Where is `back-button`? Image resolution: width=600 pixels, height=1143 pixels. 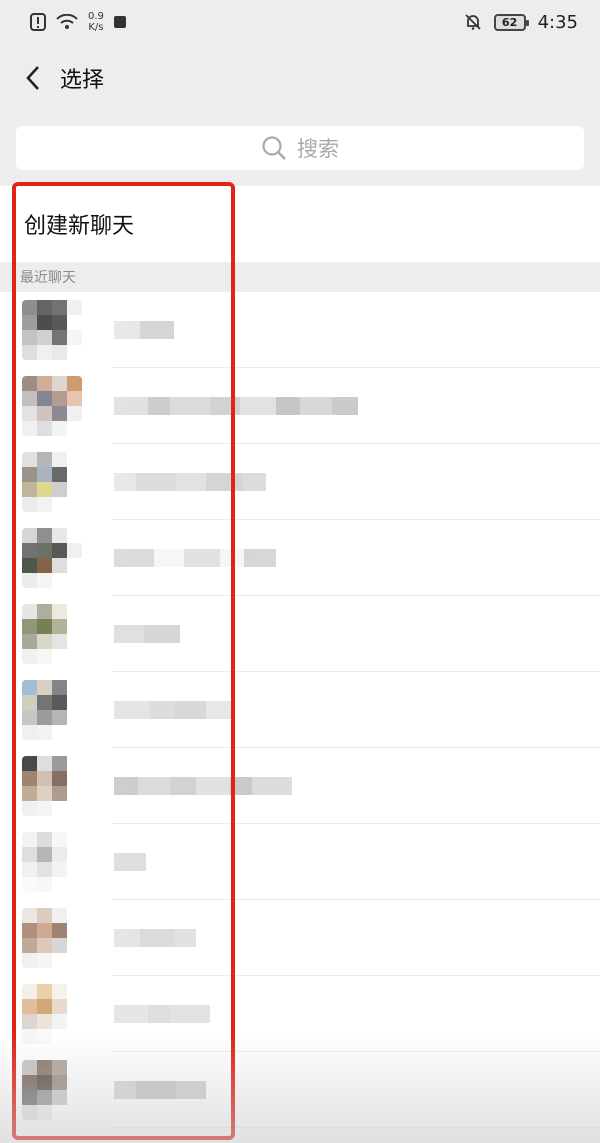
back-button is located at coordinates (33, 78).